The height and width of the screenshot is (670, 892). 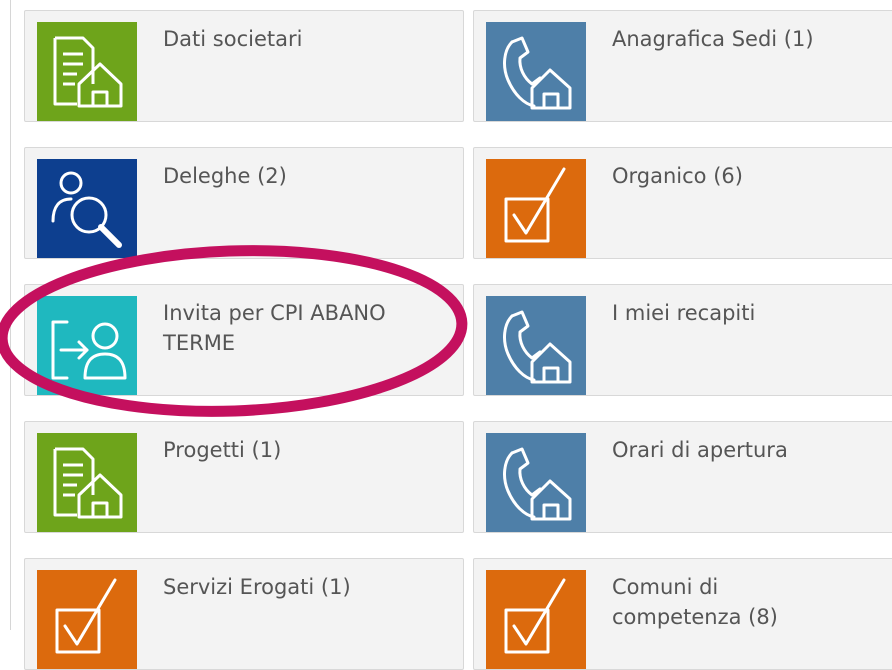 I want to click on person-search-icon, so click(x=87, y=208).